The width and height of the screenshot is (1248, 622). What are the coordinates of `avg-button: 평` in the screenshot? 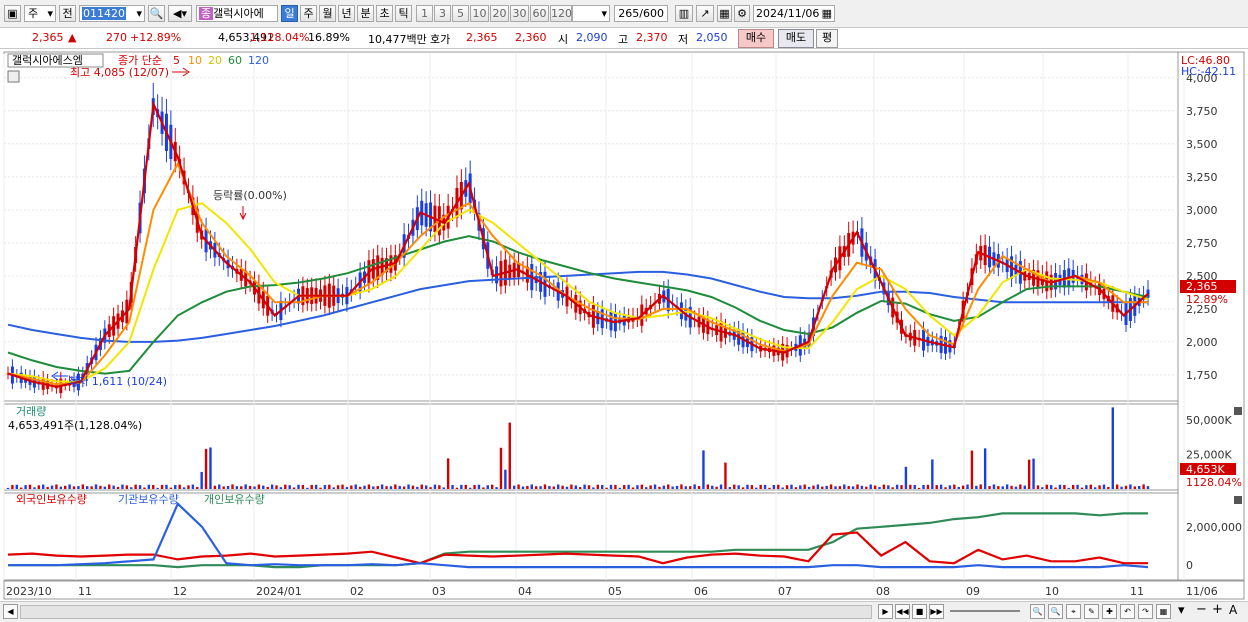 It's located at (827, 38).